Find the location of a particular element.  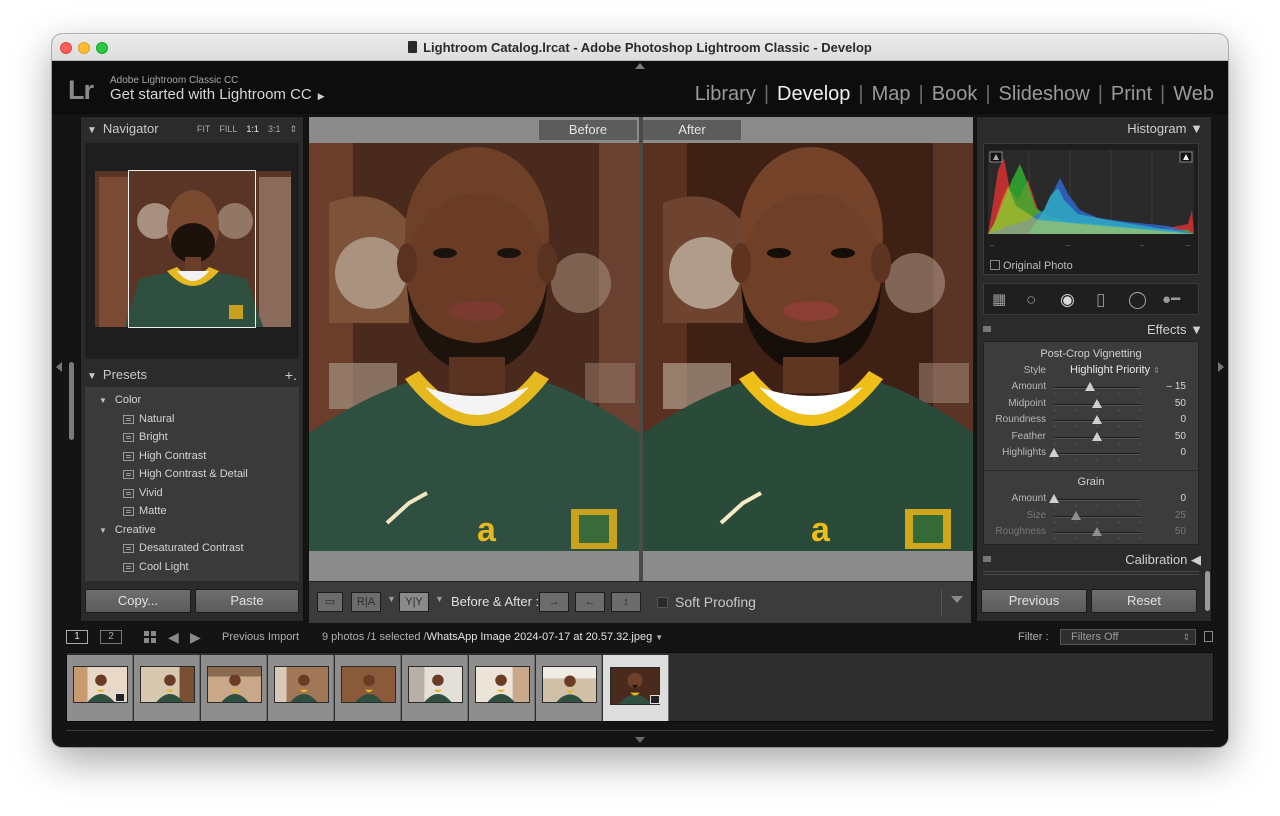

module-develop: Develop is located at coordinates (813, 94).